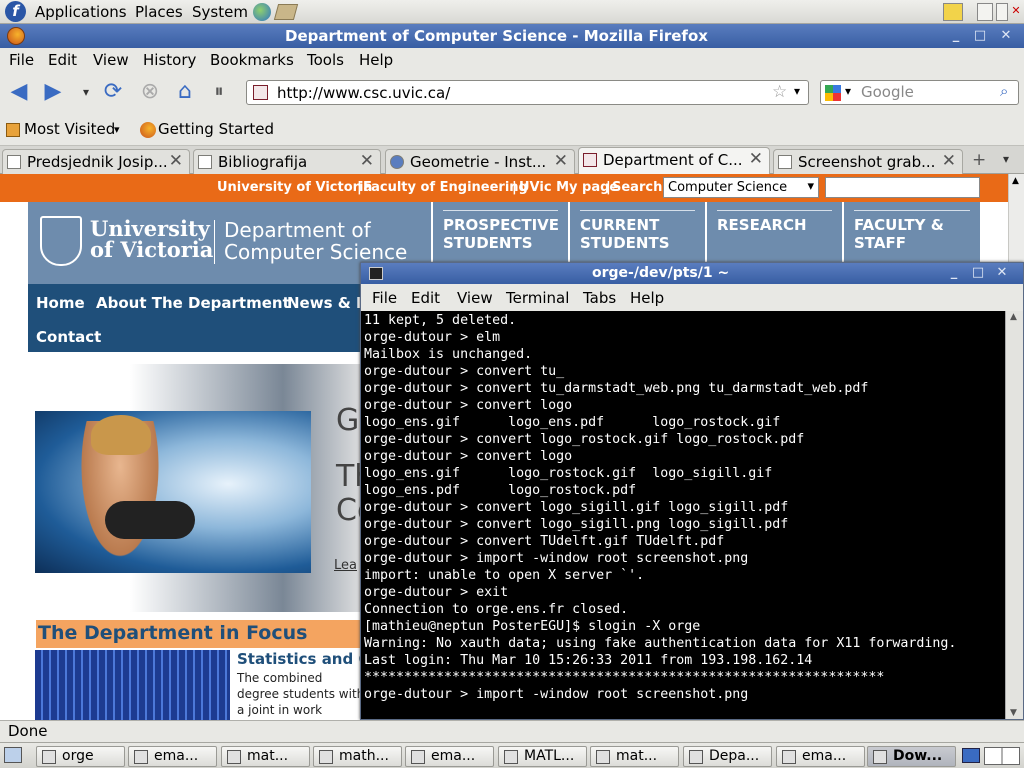 The image size is (1024, 768). Describe the element at coordinates (979, 160) in the screenshot. I see `new-tab-button: +` at that location.